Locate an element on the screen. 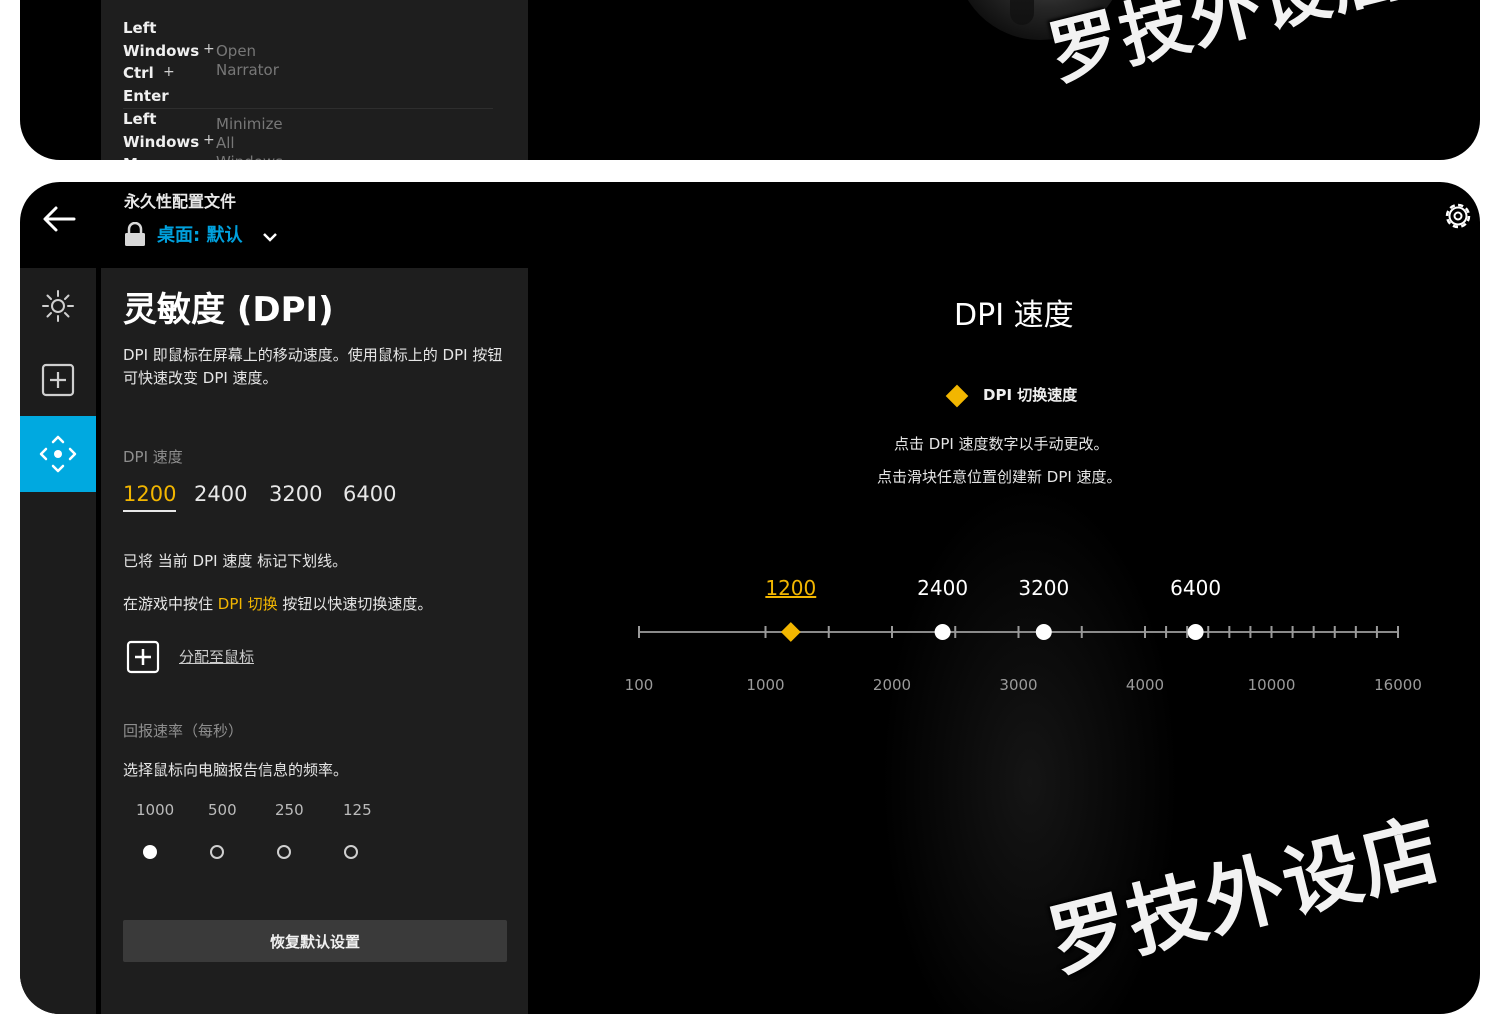 This screenshot has height=1036, width=1500. shortcut-keys: Left Windows Ctrl Enter is located at coordinates (161, 62).